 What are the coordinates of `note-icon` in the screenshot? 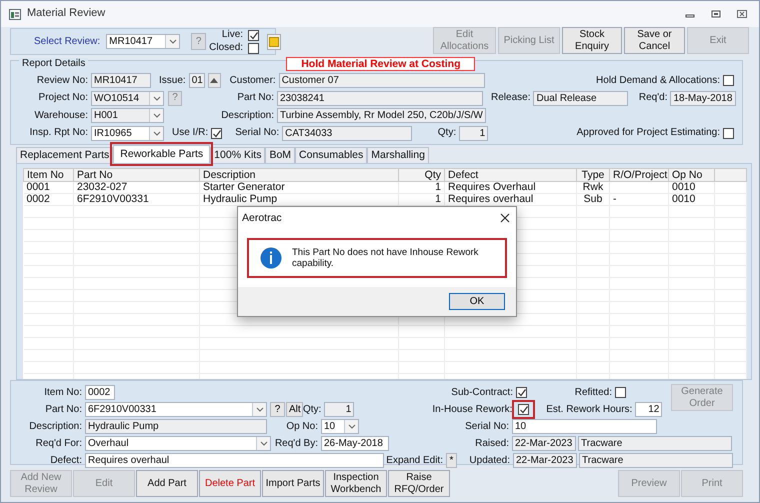 It's located at (274, 42).